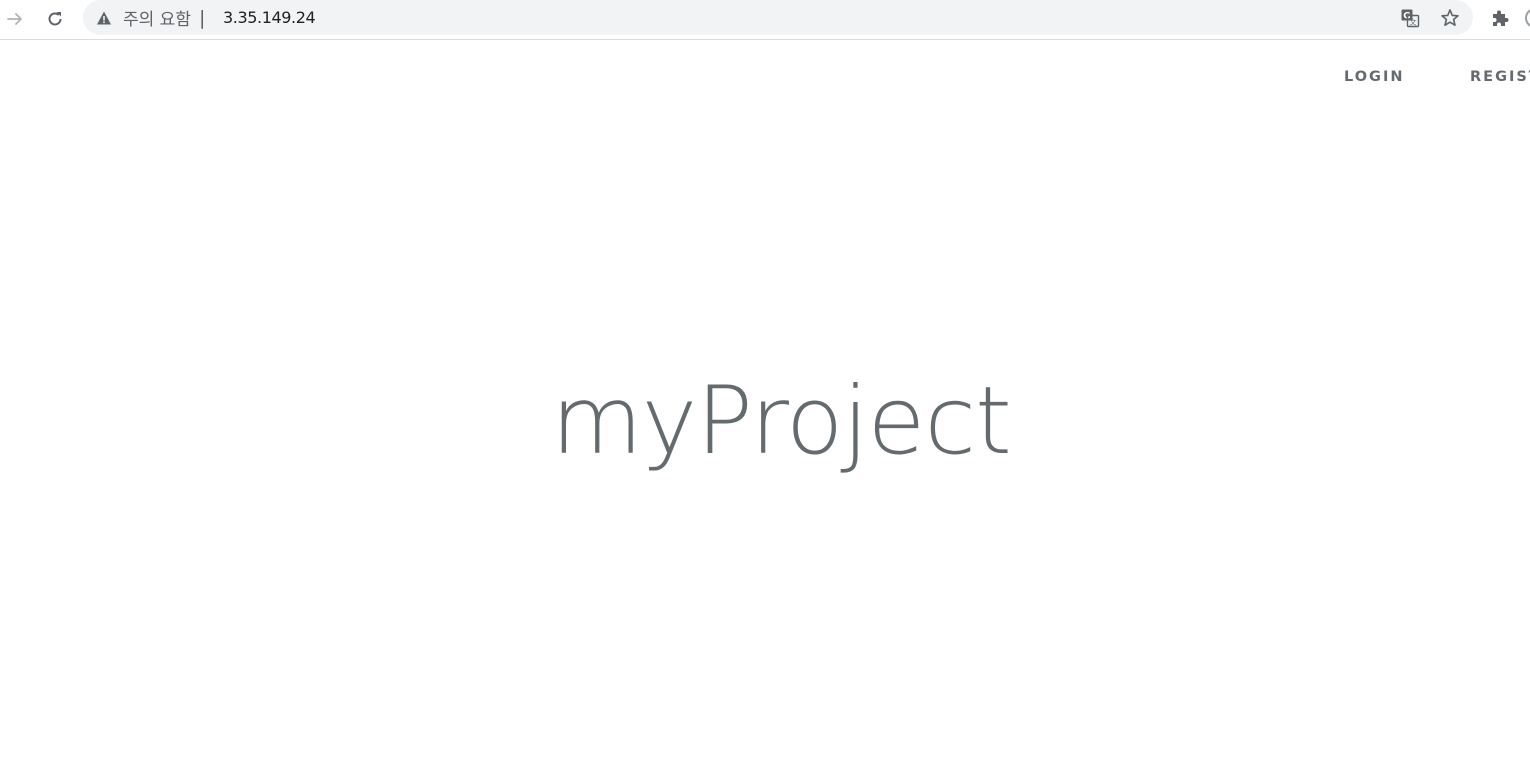 The image size is (1530, 761). What do you see at coordinates (1527, 18) in the screenshot?
I see `avatar` at bounding box center [1527, 18].